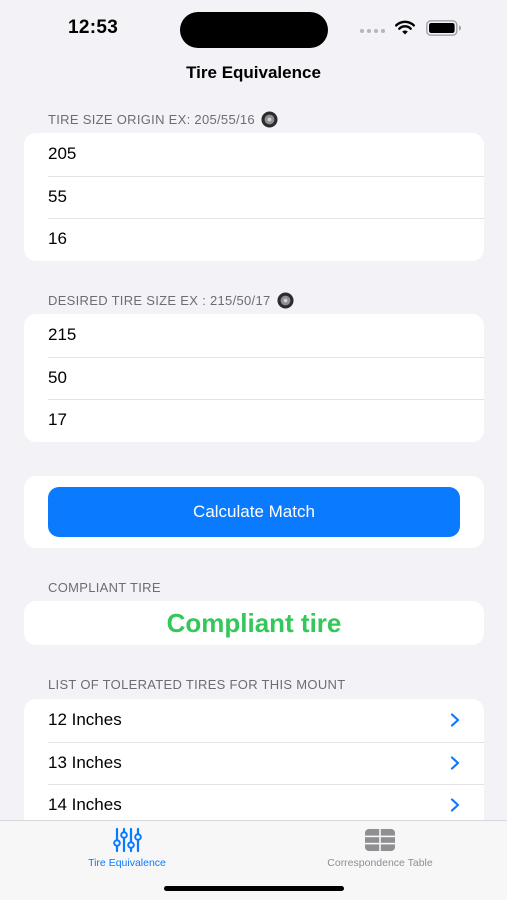 The image size is (507, 900). What do you see at coordinates (253, 72) in the screenshot?
I see `page-title: Tire Equivalence` at bounding box center [253, 72].